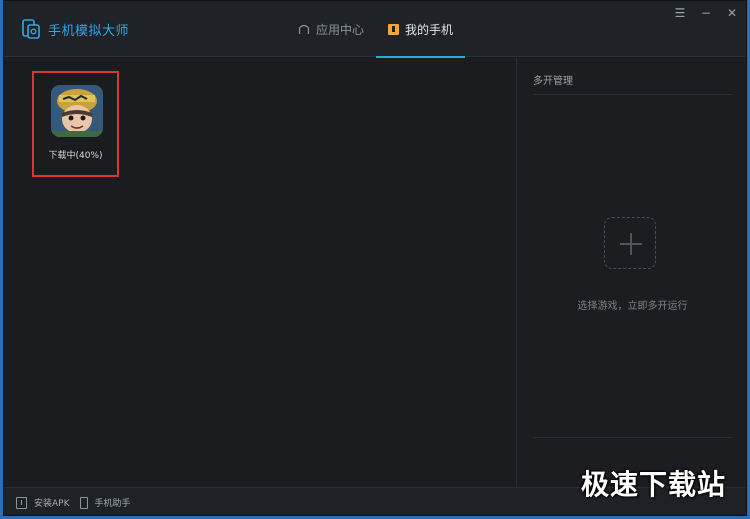 The image size is (750, 519). I want to click on title-bar: 手机模拟大师 应用中心 我的手机 ☰ − ✕, so click(375, 29).